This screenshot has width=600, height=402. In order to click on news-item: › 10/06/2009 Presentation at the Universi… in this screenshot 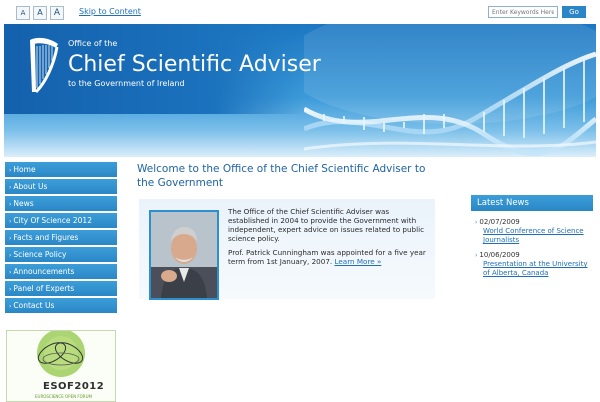, I will do `click(534, 264)`.